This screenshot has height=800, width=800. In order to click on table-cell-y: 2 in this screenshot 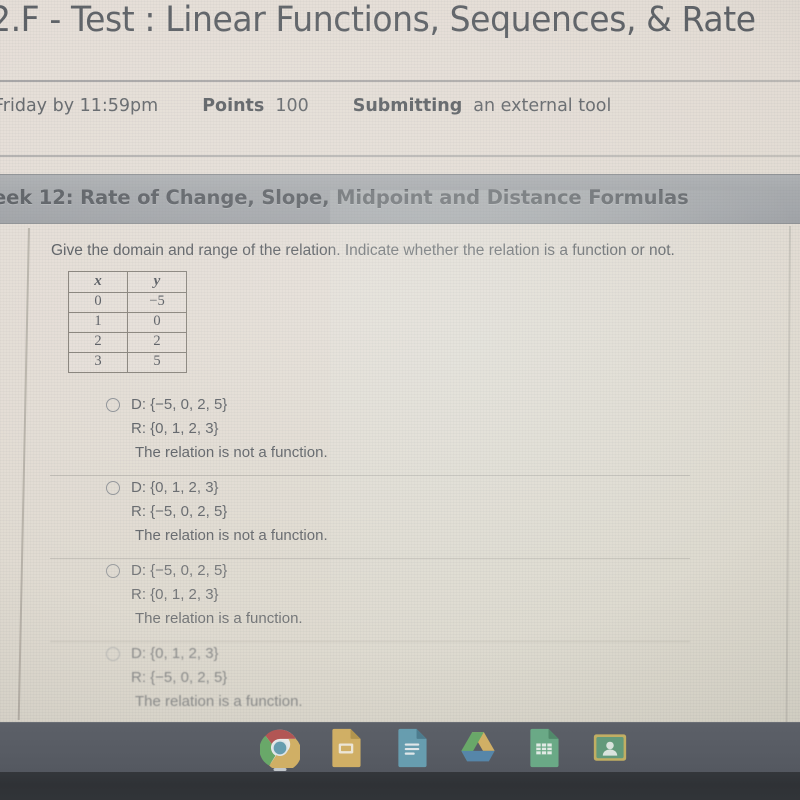, I will do `click(157, 342)`.